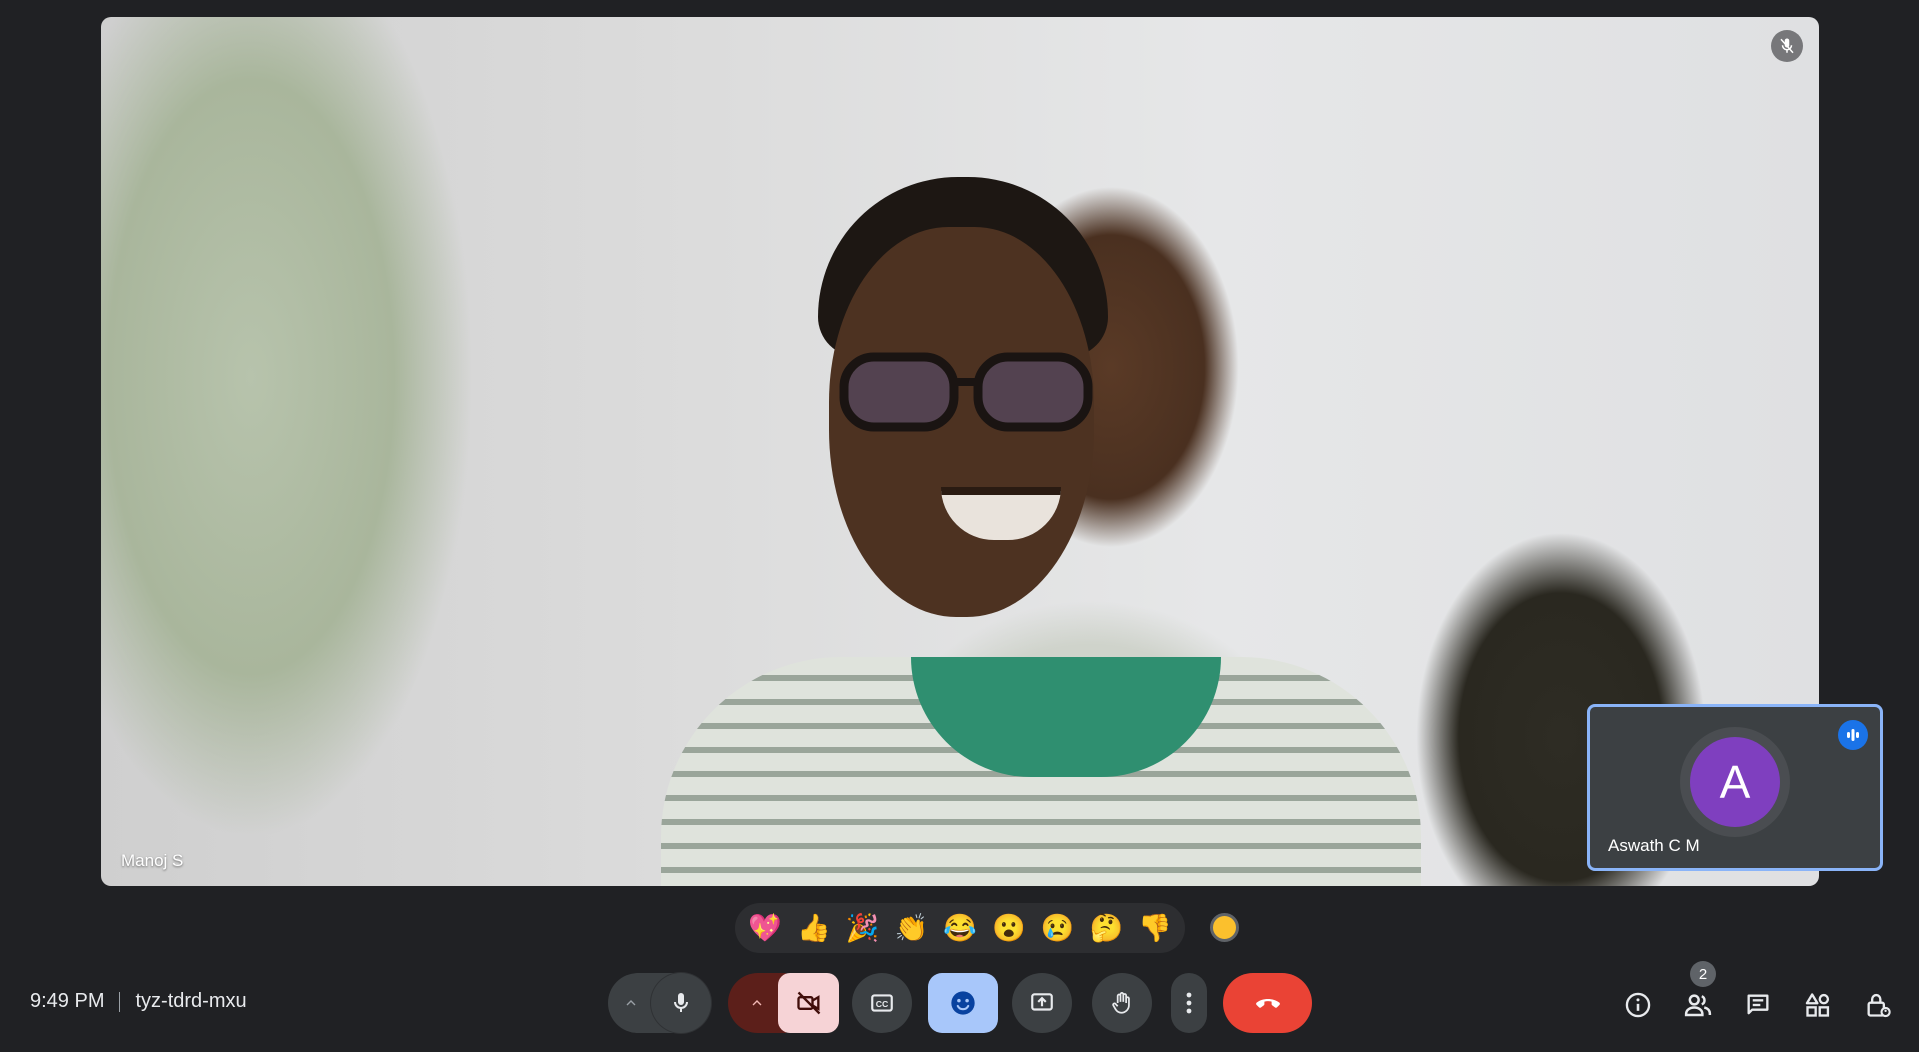 This screenshot has height=1052, width=1919. What do you see at coordinates (765, 928) in the screenshot?
I see `reaction-sparkling-heart: 💖` at bounding box center [765, 928].